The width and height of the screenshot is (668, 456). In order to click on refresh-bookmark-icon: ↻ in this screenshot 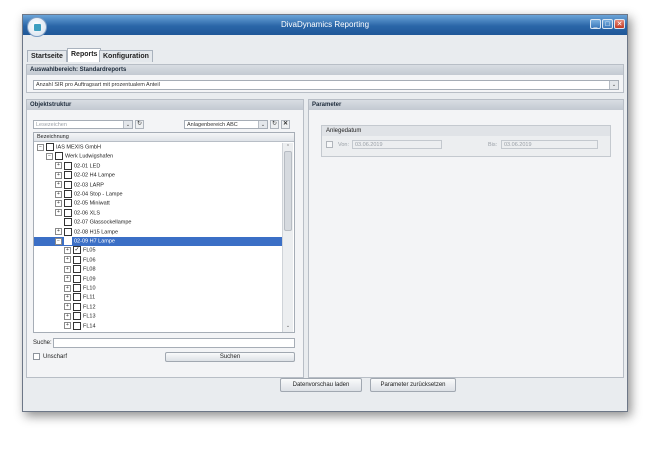, I will do `click(139, 124)`.